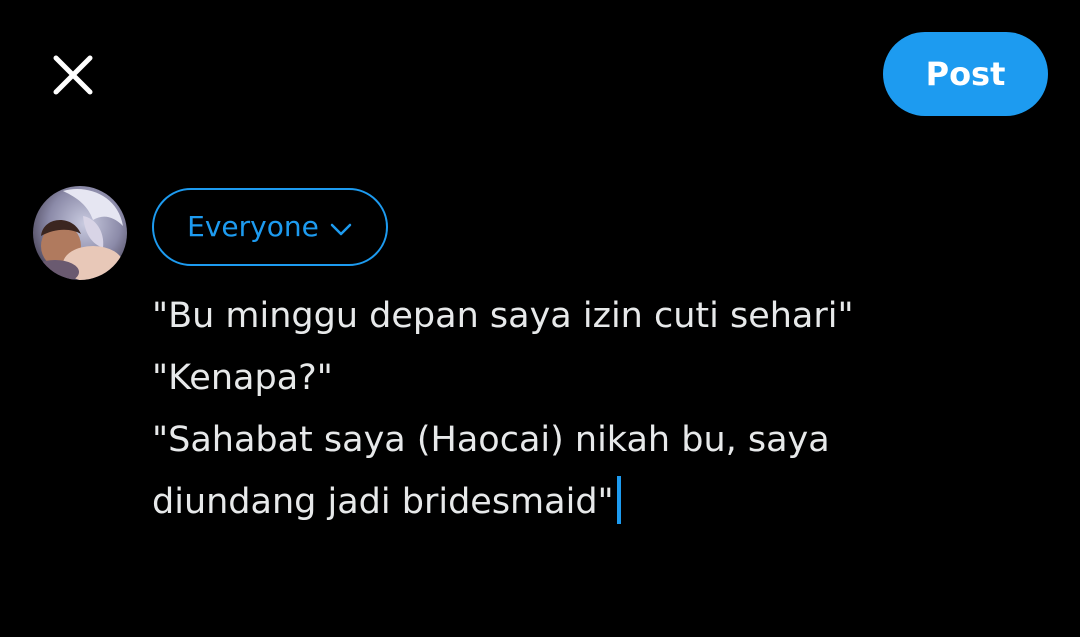 The width and height of the screenshot is (1080, 637). I want to click on chevron-down-icon, so click(341, 227).